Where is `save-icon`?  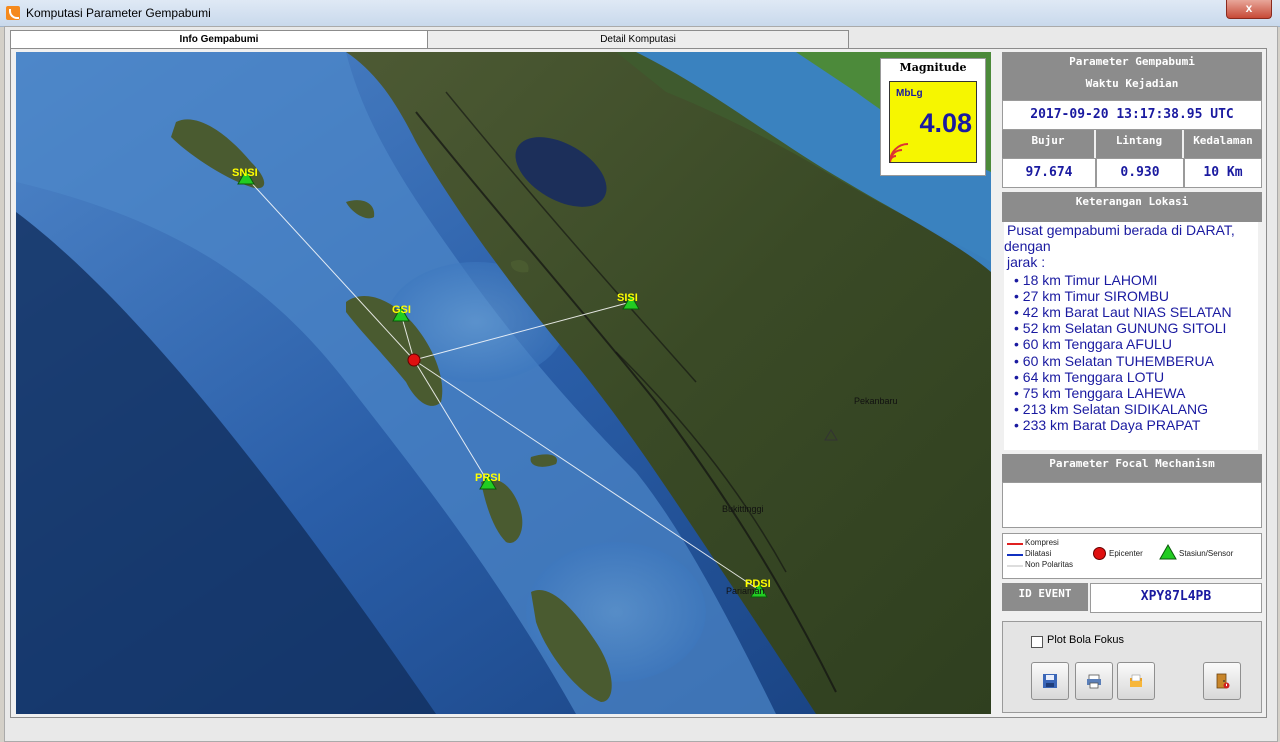
save-icon is located at coordinates (1050, 681).